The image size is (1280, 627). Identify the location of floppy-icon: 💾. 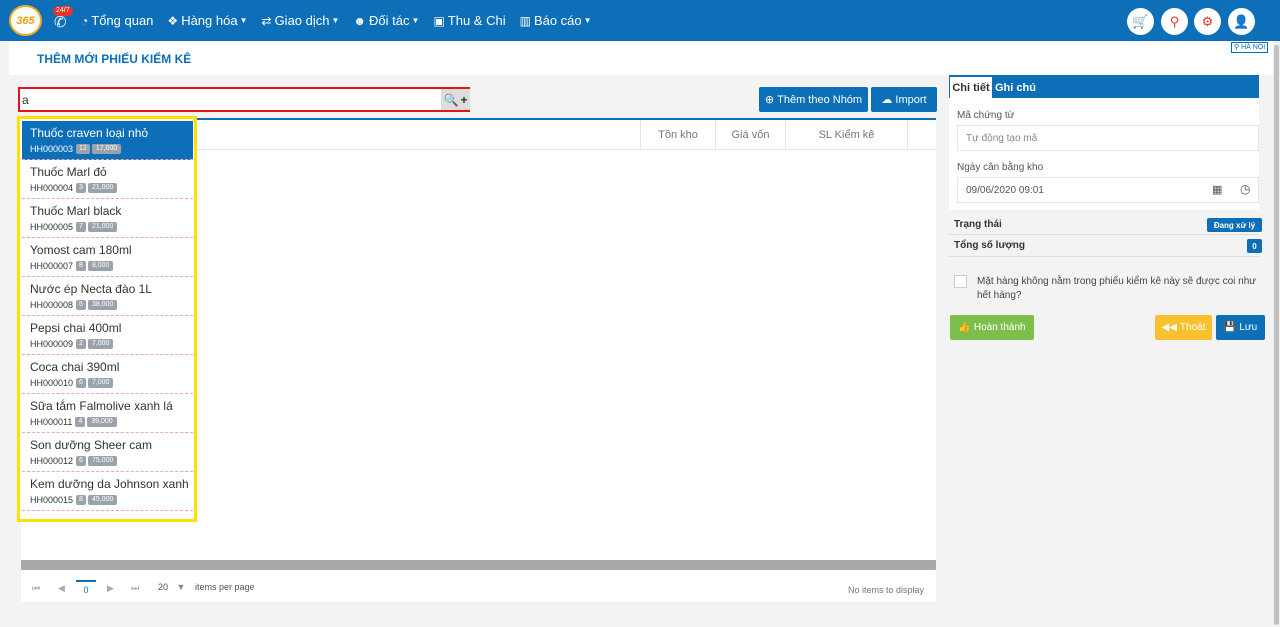
(1230, 327).